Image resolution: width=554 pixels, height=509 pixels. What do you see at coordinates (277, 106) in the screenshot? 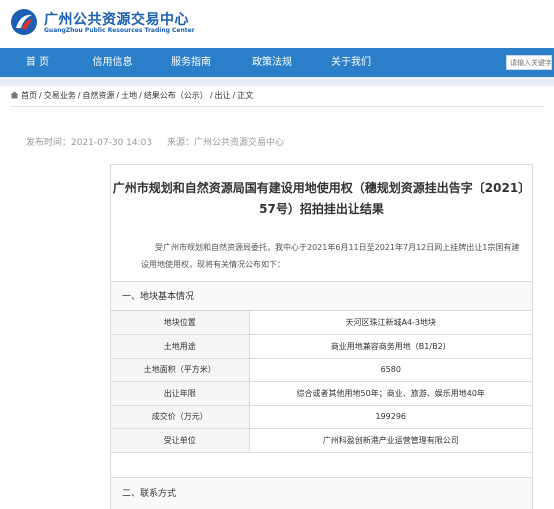
I see `content-divider` at bounding box center [277, 106].